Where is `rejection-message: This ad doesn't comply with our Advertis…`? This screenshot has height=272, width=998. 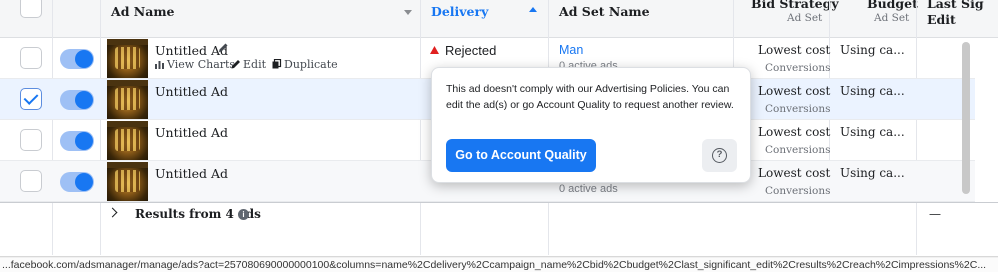
rejection-message: This ad doesn't comply with our Advertis… is located at coordinates (590, 97).